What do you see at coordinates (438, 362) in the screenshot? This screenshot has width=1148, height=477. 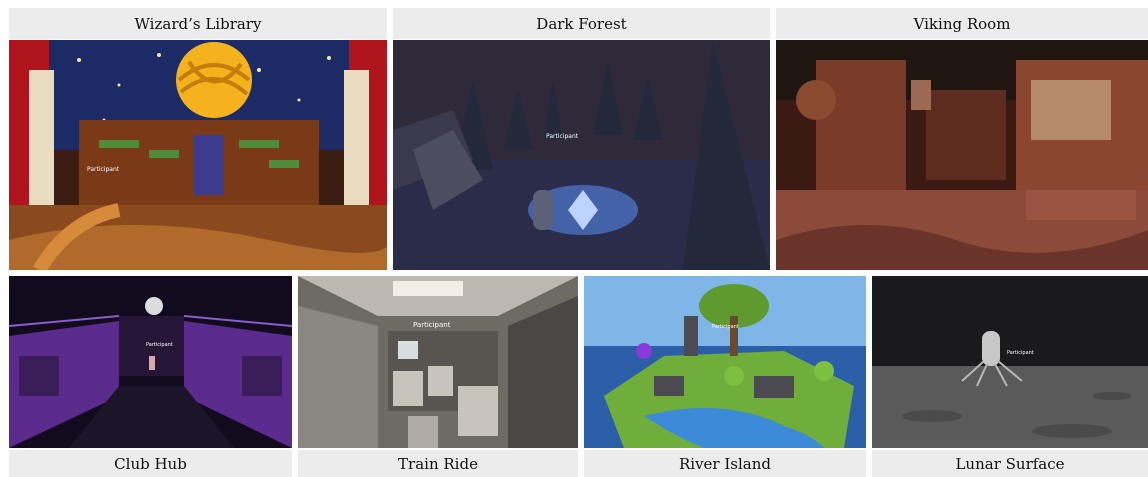 I see `scene-image-train-ride: Participant` at bounding box center [438, 362].